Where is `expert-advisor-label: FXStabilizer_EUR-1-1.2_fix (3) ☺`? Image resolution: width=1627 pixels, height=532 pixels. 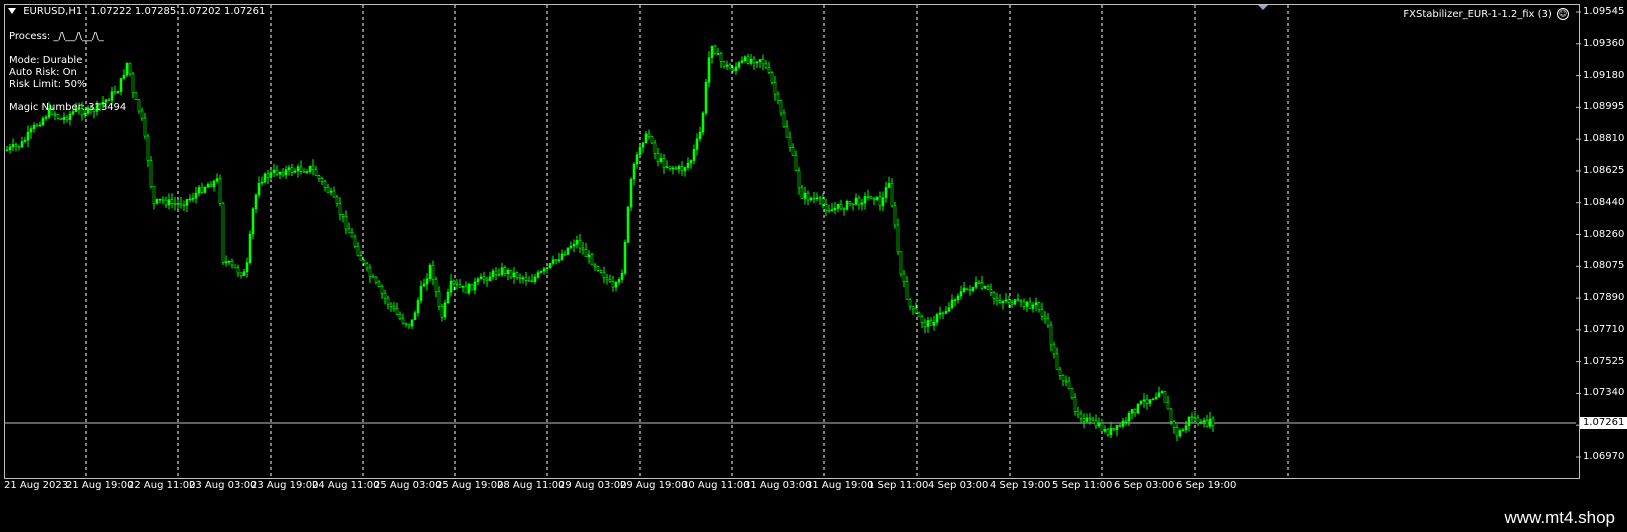 expert-advisor-label: FXStabilizer_EUR-1-1.2_fix (3) ☺ is located at coordinates (1486, 14).